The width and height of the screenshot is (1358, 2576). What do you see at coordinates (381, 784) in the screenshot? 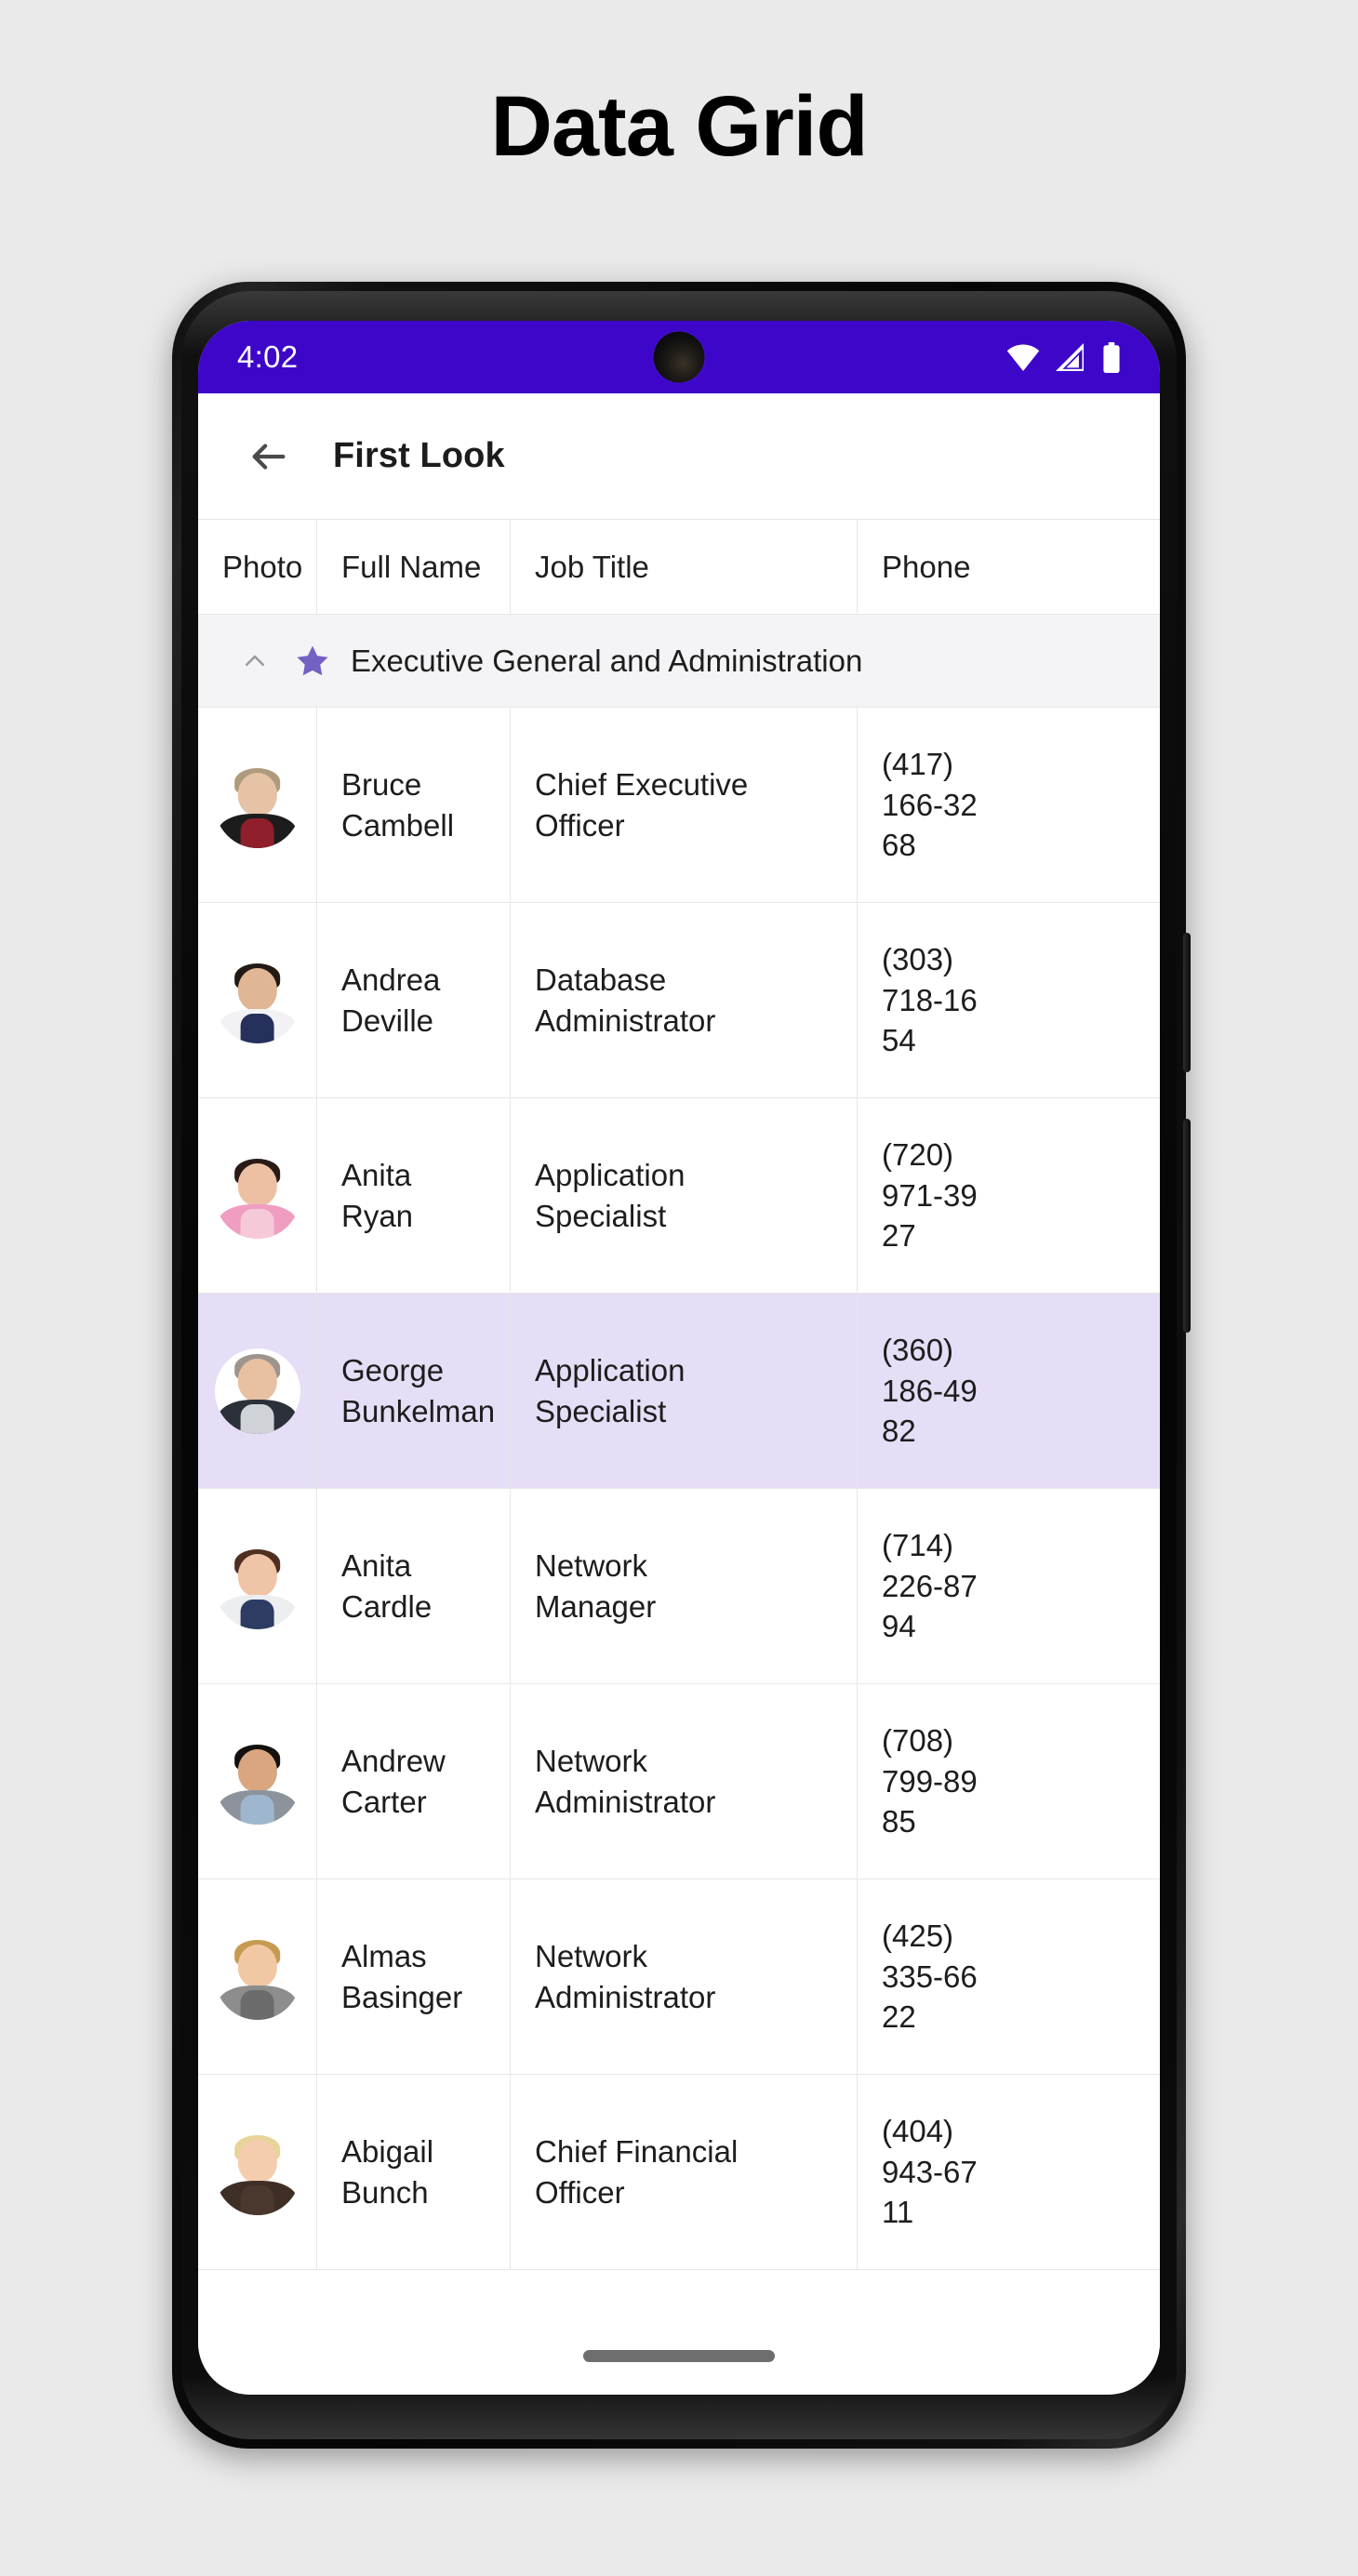
I see `row-name-line1: Bruce` at bounding box center [381, 784].